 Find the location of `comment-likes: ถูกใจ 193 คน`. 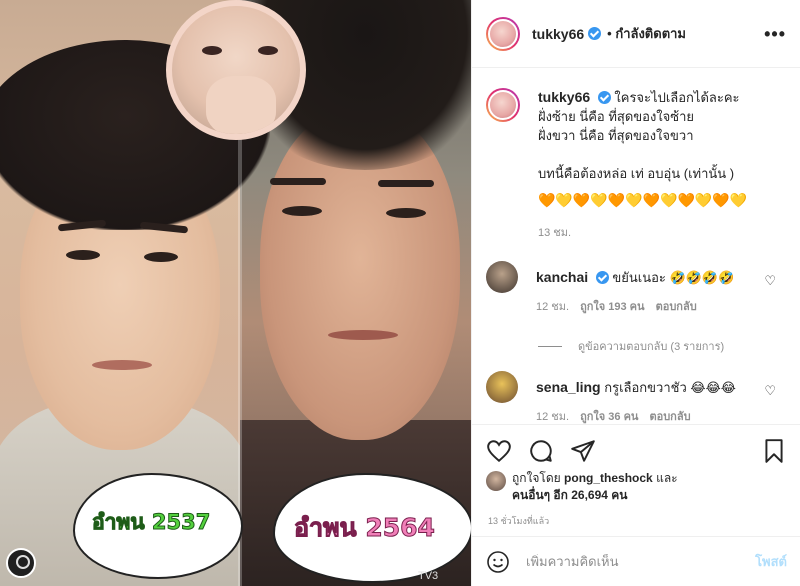

comment-likes: ถูกใจ 193 คน is located at coordinates (612, 306).